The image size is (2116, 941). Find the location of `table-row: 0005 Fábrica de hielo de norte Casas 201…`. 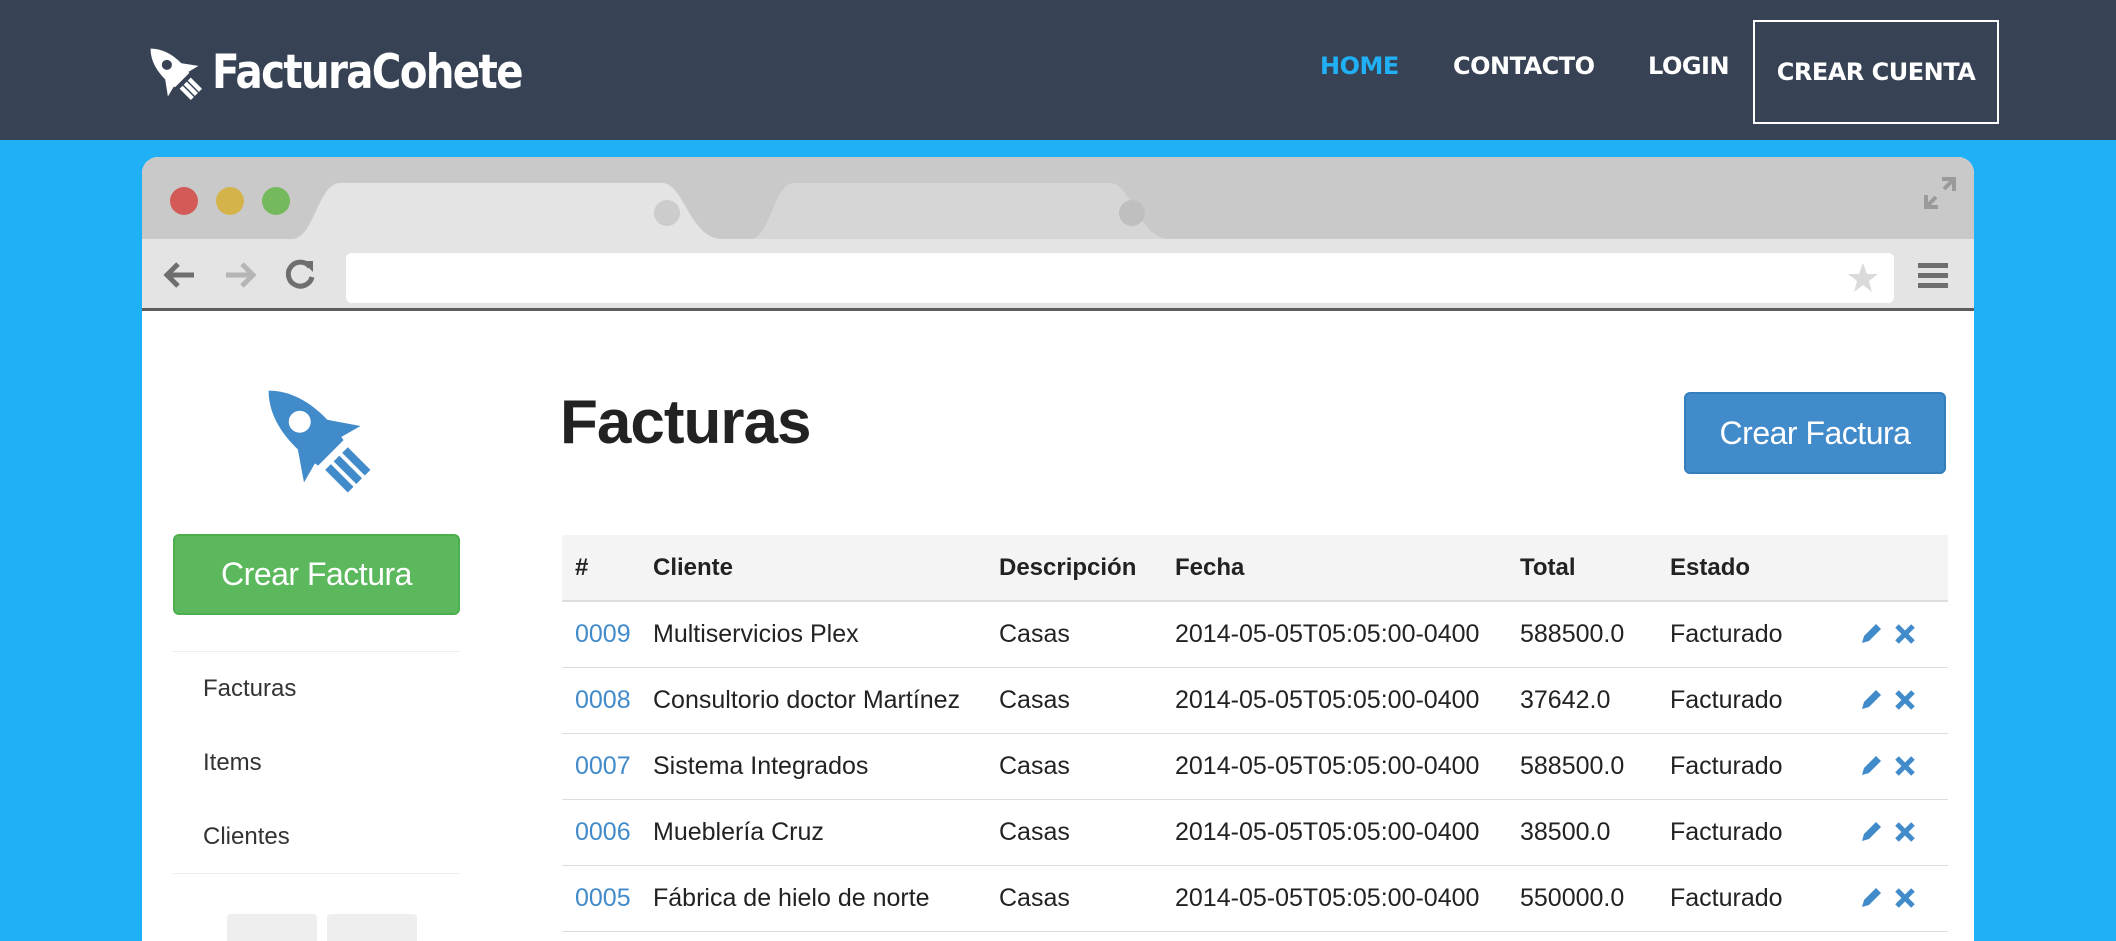

table-row: 0005 Fábrica de hielo de norte Casas 201… is located at coordinates (1255, 898).